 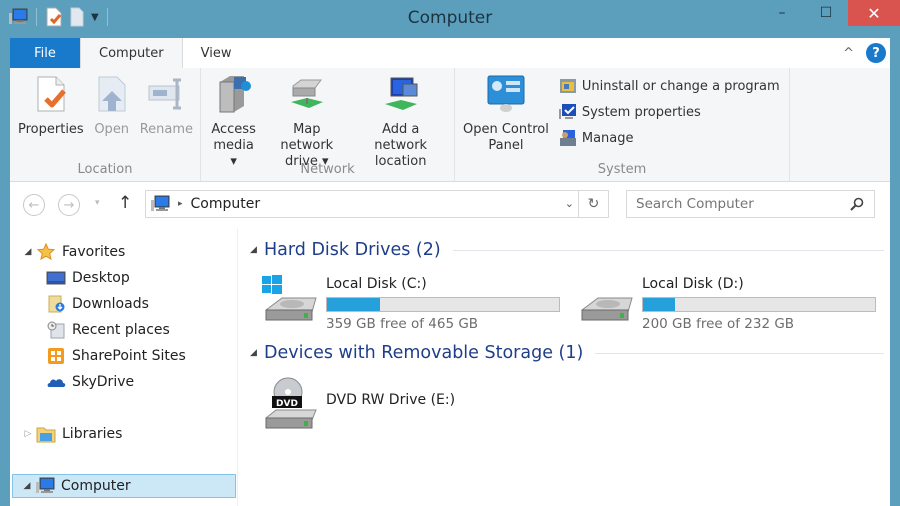 What do you see at coordinates (96, 486) in the screenshot?
I see `tree-computer-label: Computer` at bounding box center [96, 486].